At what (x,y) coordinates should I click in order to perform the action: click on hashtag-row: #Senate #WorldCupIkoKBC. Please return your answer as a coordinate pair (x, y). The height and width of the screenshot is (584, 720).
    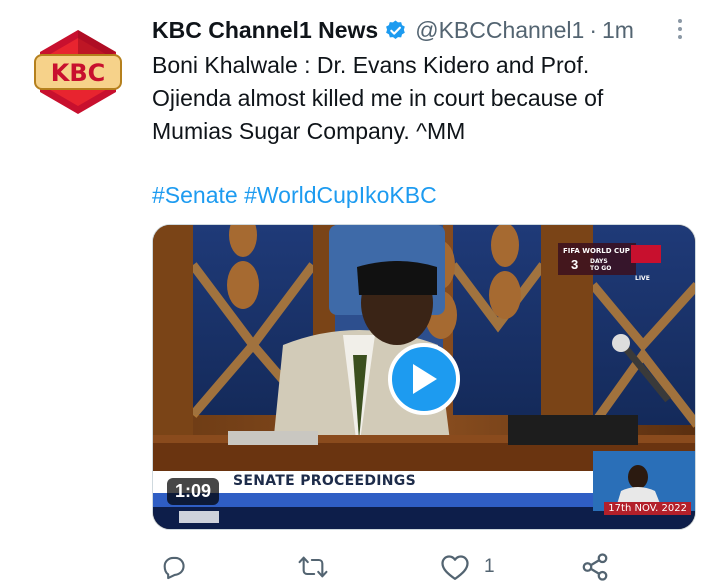
    Looking at the image, I should click on (294, 195).